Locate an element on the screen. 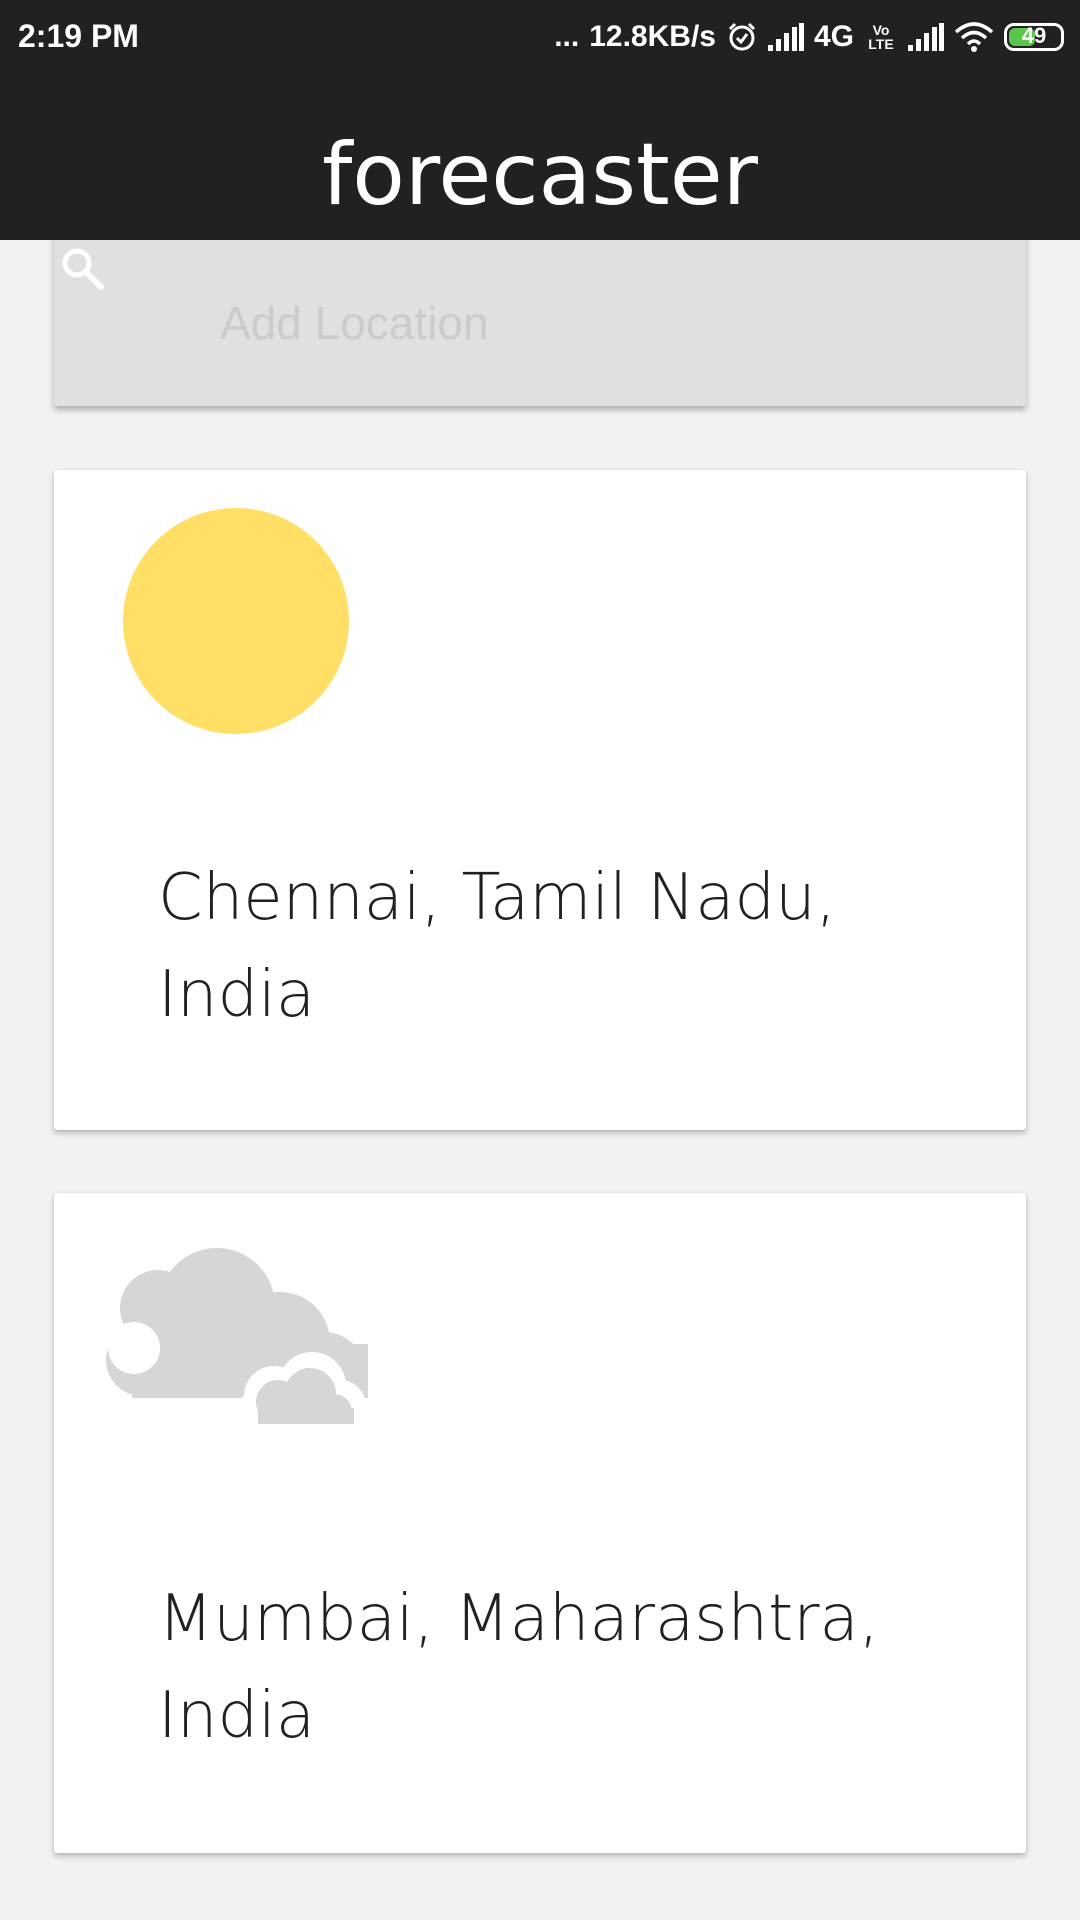 The height and width of the screenshot is (1920, 1080). app-bar: forecaster is located at coordinates (540, 157).